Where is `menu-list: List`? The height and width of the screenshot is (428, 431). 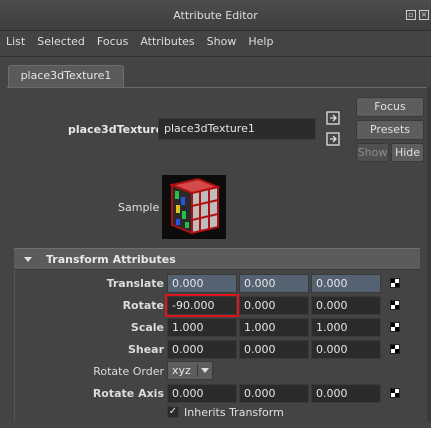 menu-list: List is located at coordinates (15, 42).